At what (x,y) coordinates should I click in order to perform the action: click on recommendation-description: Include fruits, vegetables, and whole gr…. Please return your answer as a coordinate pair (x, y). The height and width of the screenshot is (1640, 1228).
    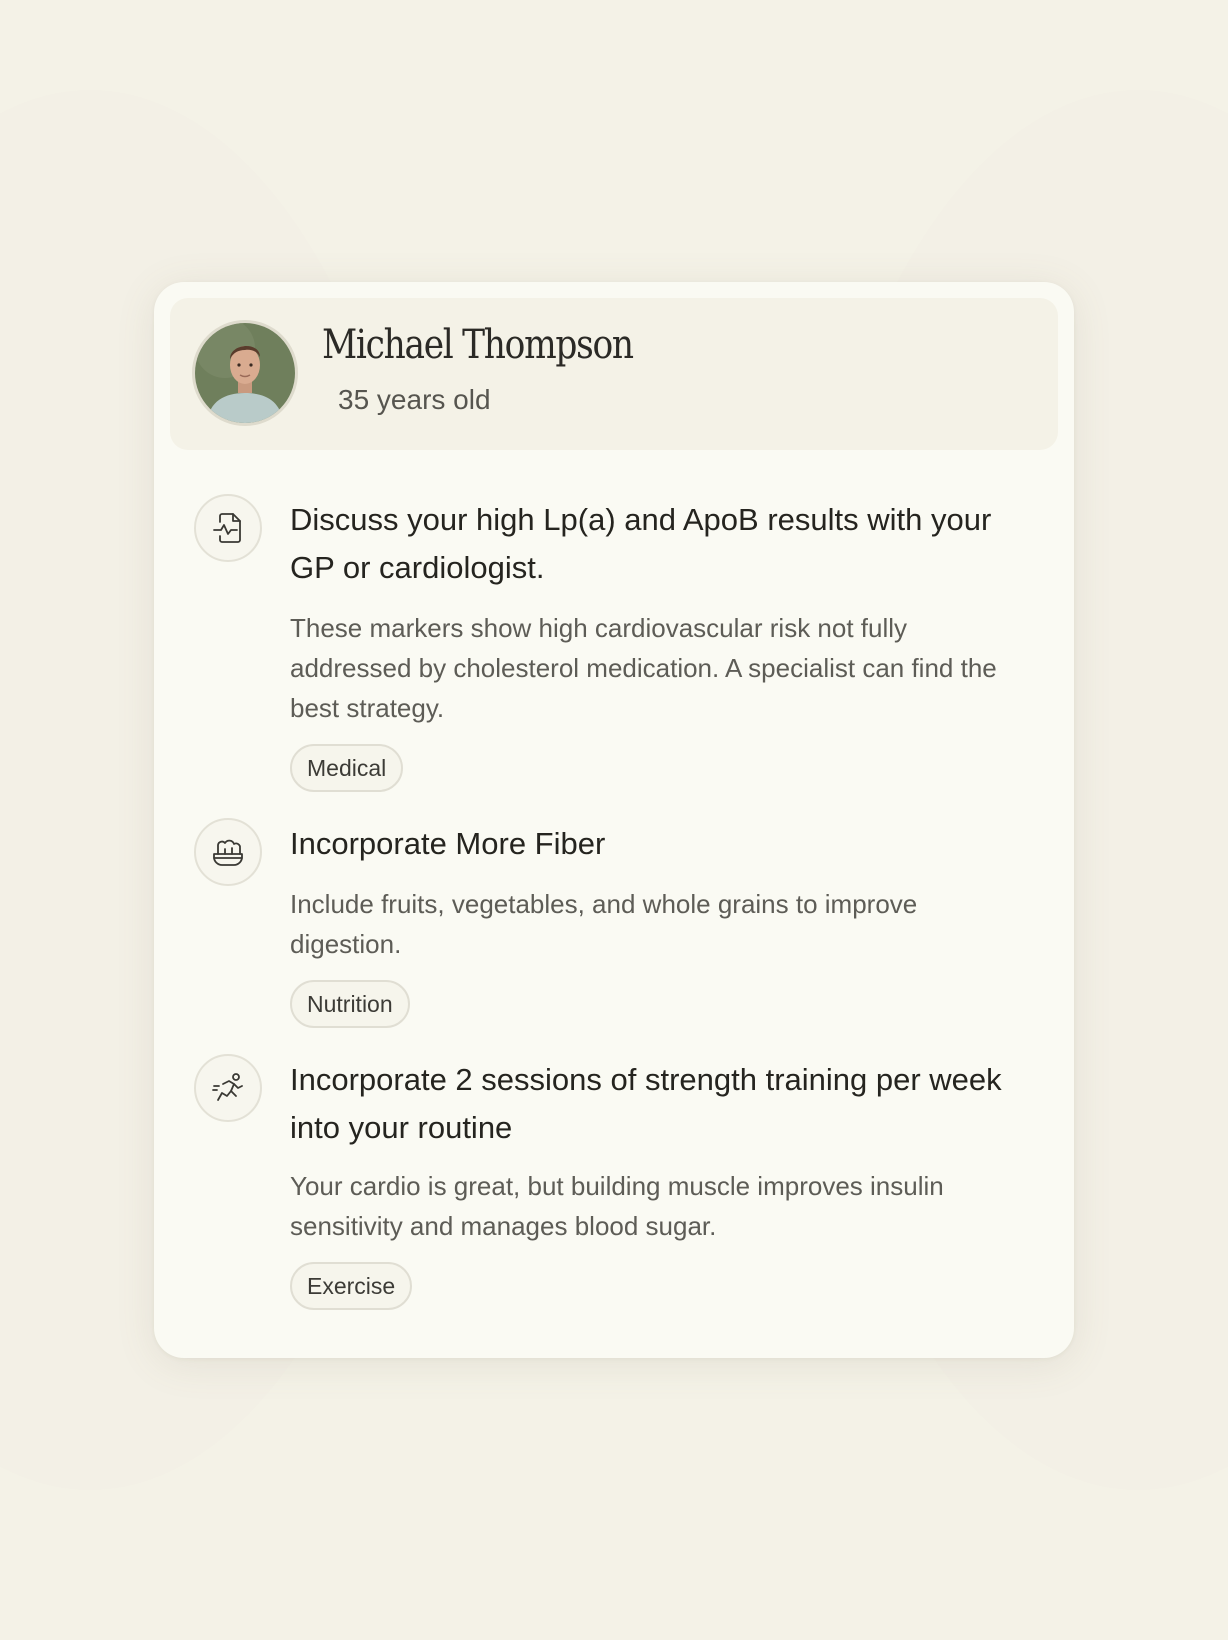
    Looking at the image, I should click on (604, 924).